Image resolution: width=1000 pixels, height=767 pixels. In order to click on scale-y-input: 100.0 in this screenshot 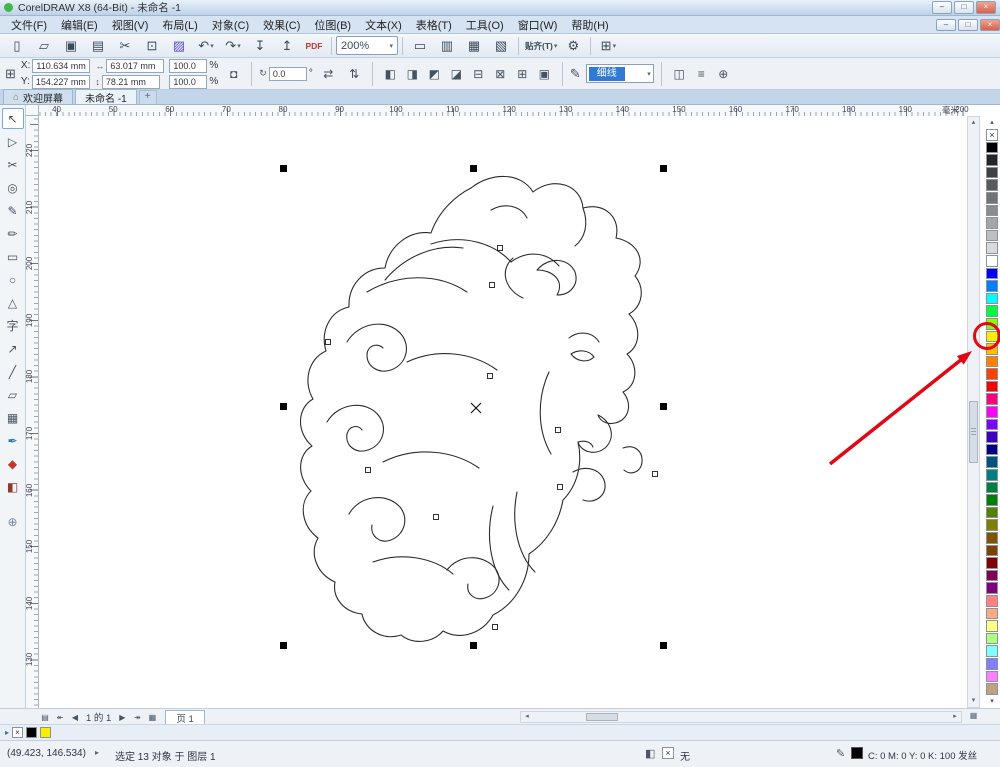, I will do `click(188, 81)`.